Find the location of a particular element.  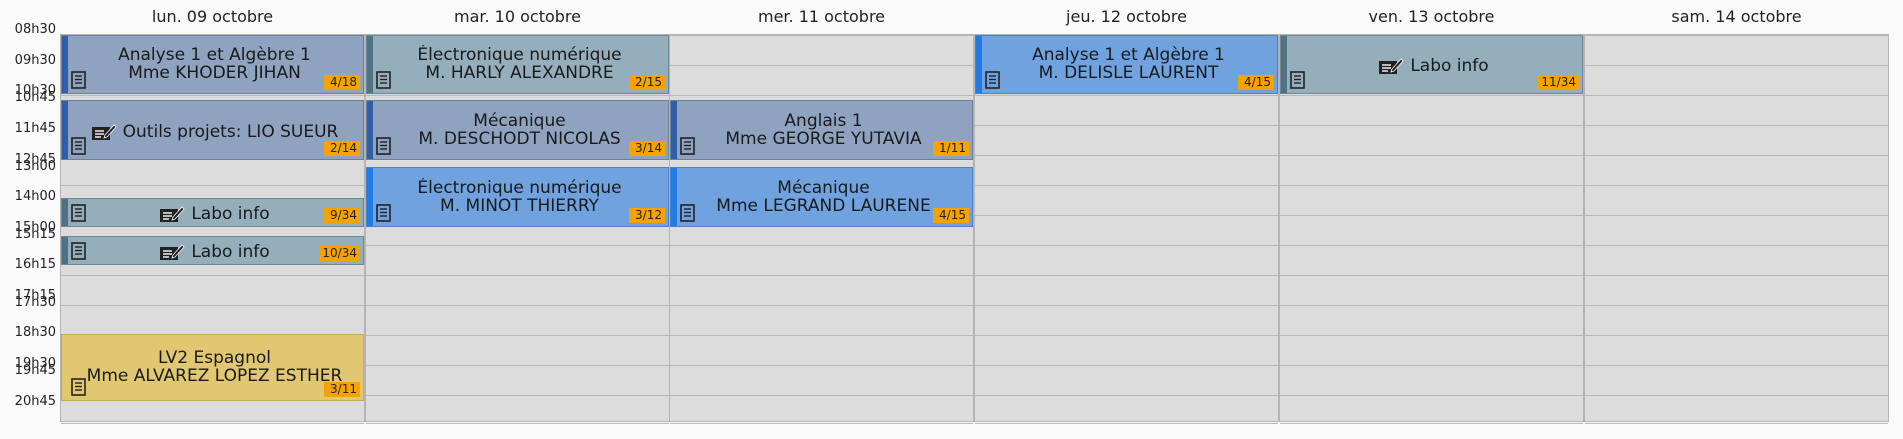

event-title: Labo info is located at coordinates (214, 252).